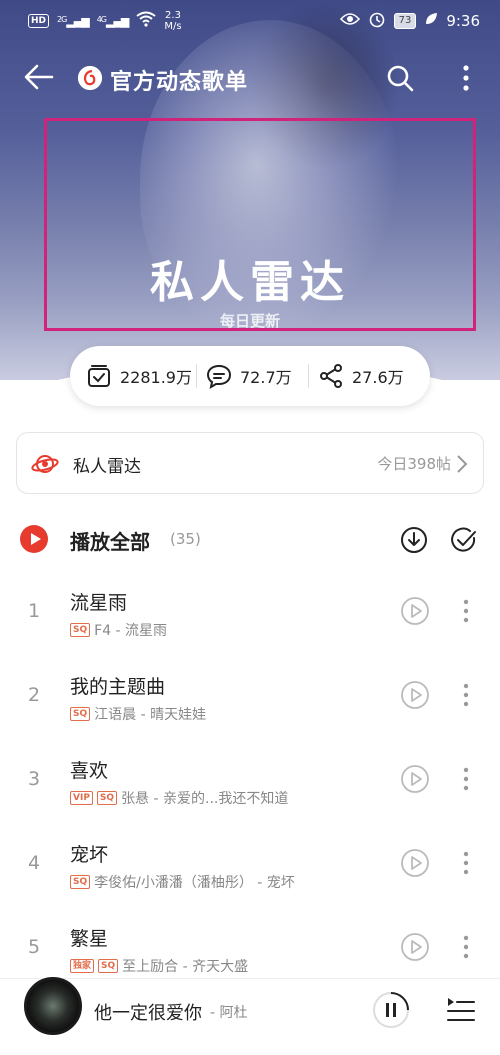 The height and width of the screenshot is (1055, 500). Describe the element at coordinates (110, 540) in the screenshot. I see `play-all-label: 播放全部` at that location.